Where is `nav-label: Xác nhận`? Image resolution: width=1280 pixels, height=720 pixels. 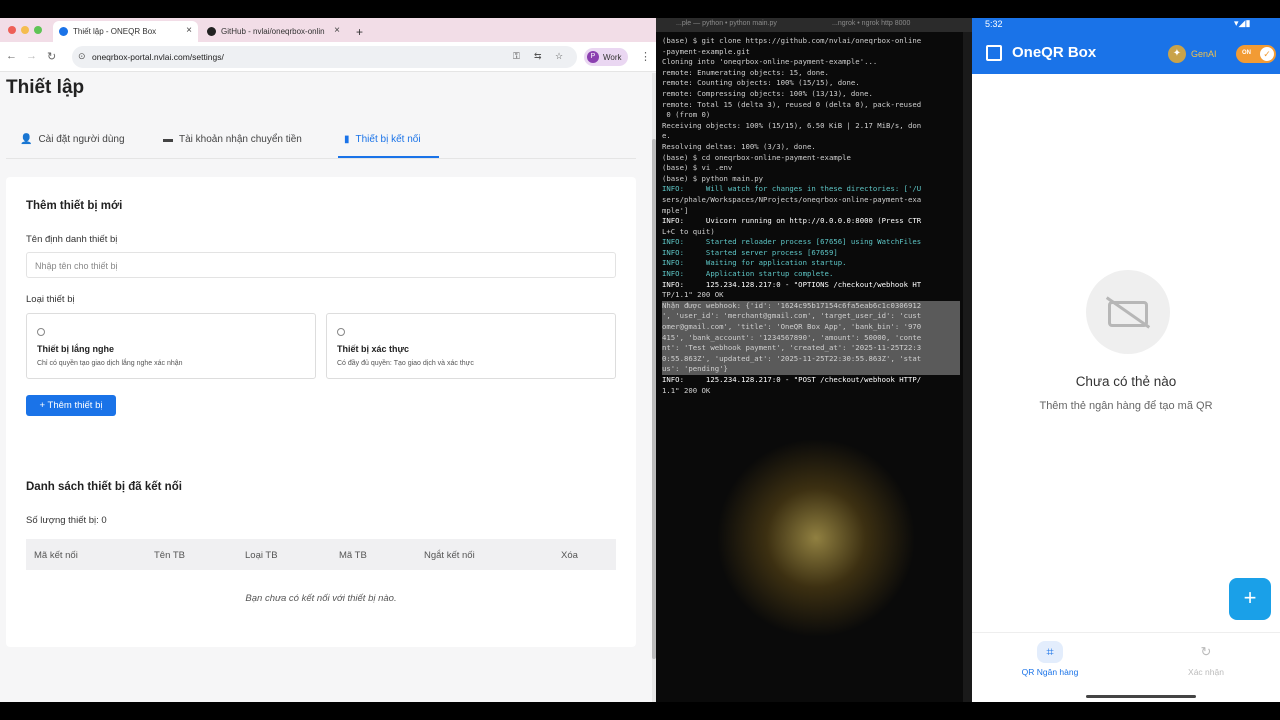 nav-label: Xác nhận is located at coordinates (1206, 672).